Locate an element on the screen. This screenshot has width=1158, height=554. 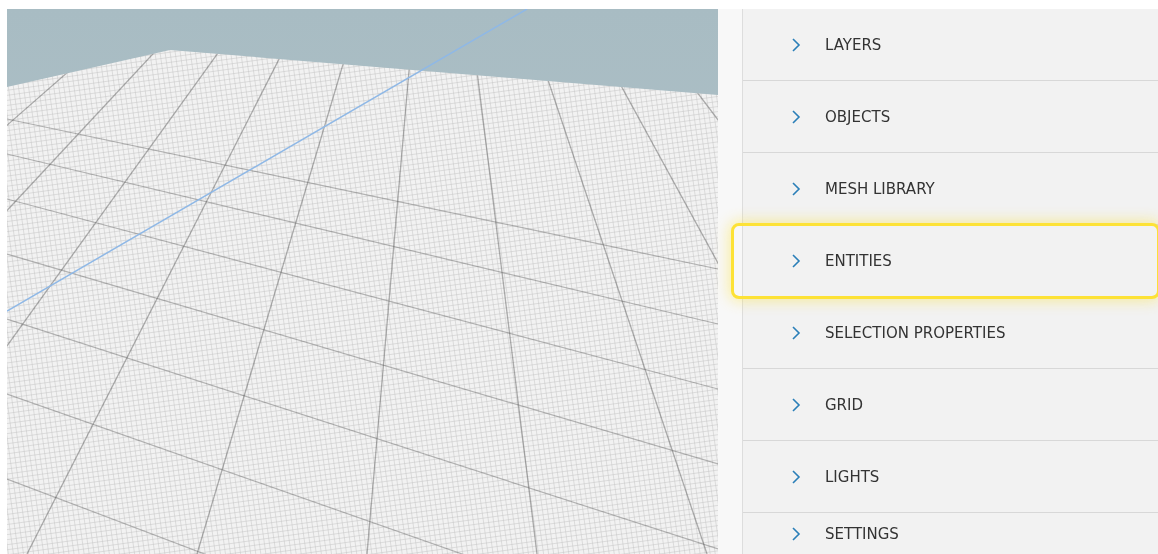
section-header: SELECTION PROPERTIES is located at coordinates (950, 333).